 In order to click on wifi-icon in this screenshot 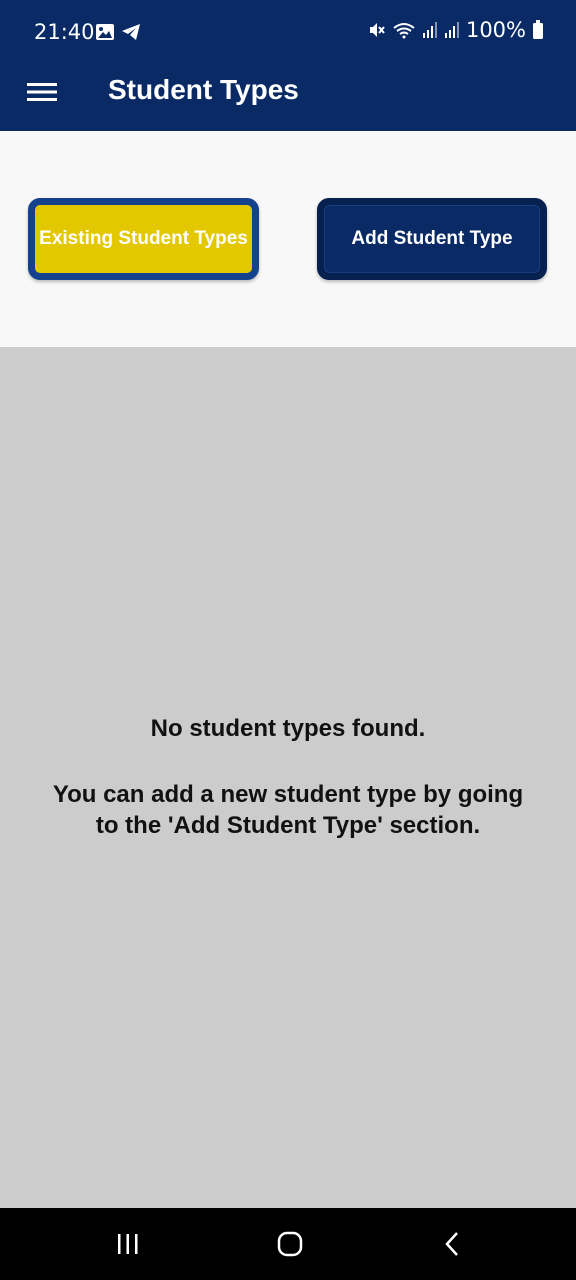, I will do `click(404, 31)`.